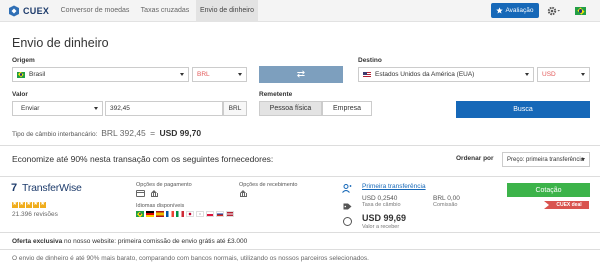 Image resolution: width=600 pixels, height=264 pixels. Describe the element at coordinates (140, 193) in the screenshot. I see `credit-card-icon` at that location.